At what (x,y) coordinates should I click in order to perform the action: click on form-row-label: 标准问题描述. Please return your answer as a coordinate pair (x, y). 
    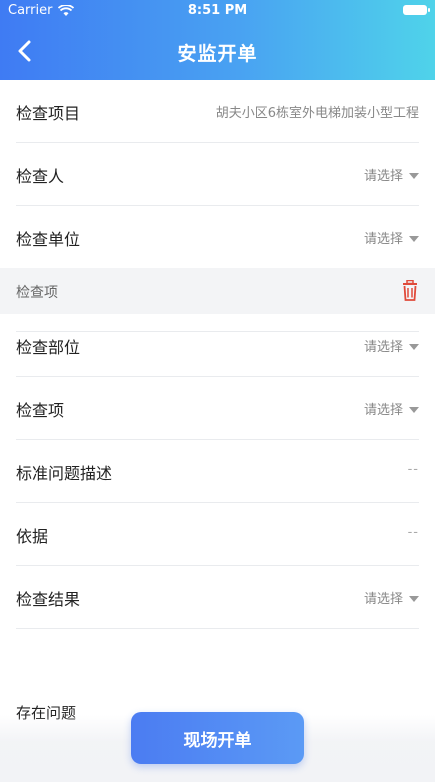
    Looking at the image, I should click on (64, 473).